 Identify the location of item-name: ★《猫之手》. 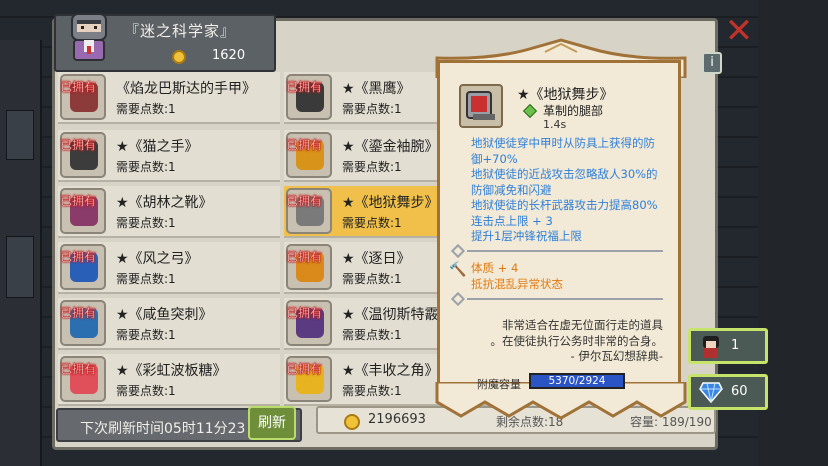
(157, 147).